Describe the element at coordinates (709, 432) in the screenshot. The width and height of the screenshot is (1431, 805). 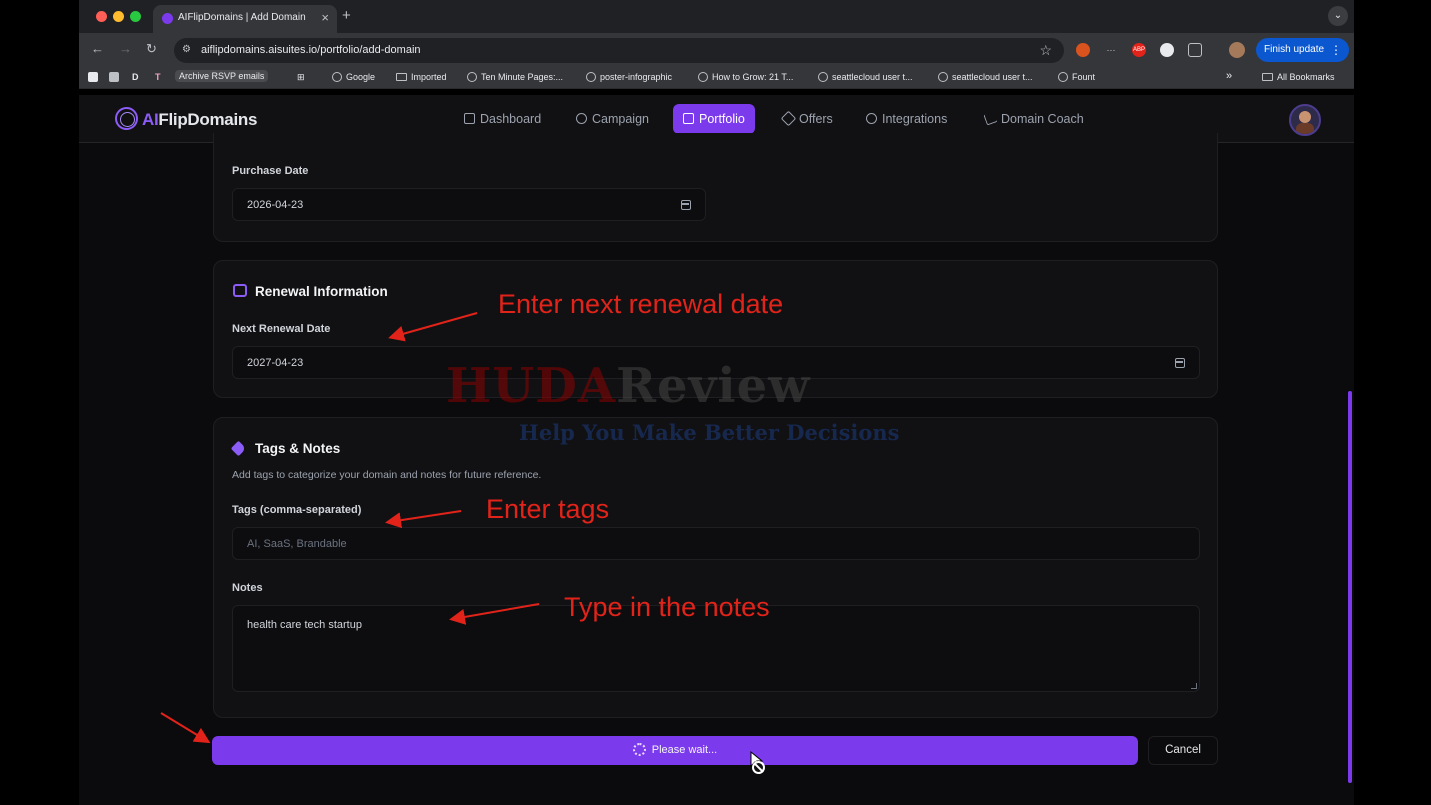
I see `watermark-tagline: Help You Make Better Decisions` at that location.